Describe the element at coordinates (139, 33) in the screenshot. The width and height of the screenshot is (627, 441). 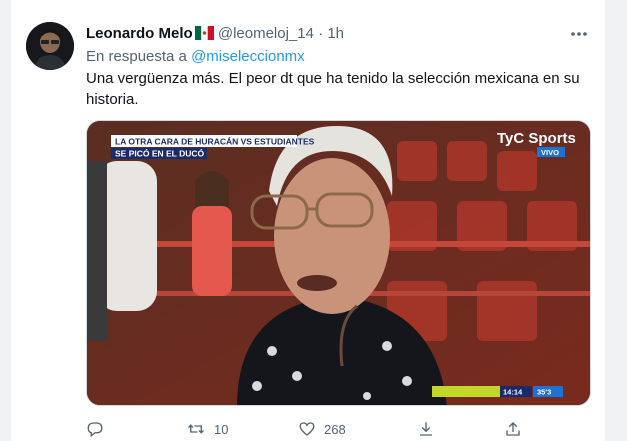
I see `author-name: Leonardo Melo` at that location.